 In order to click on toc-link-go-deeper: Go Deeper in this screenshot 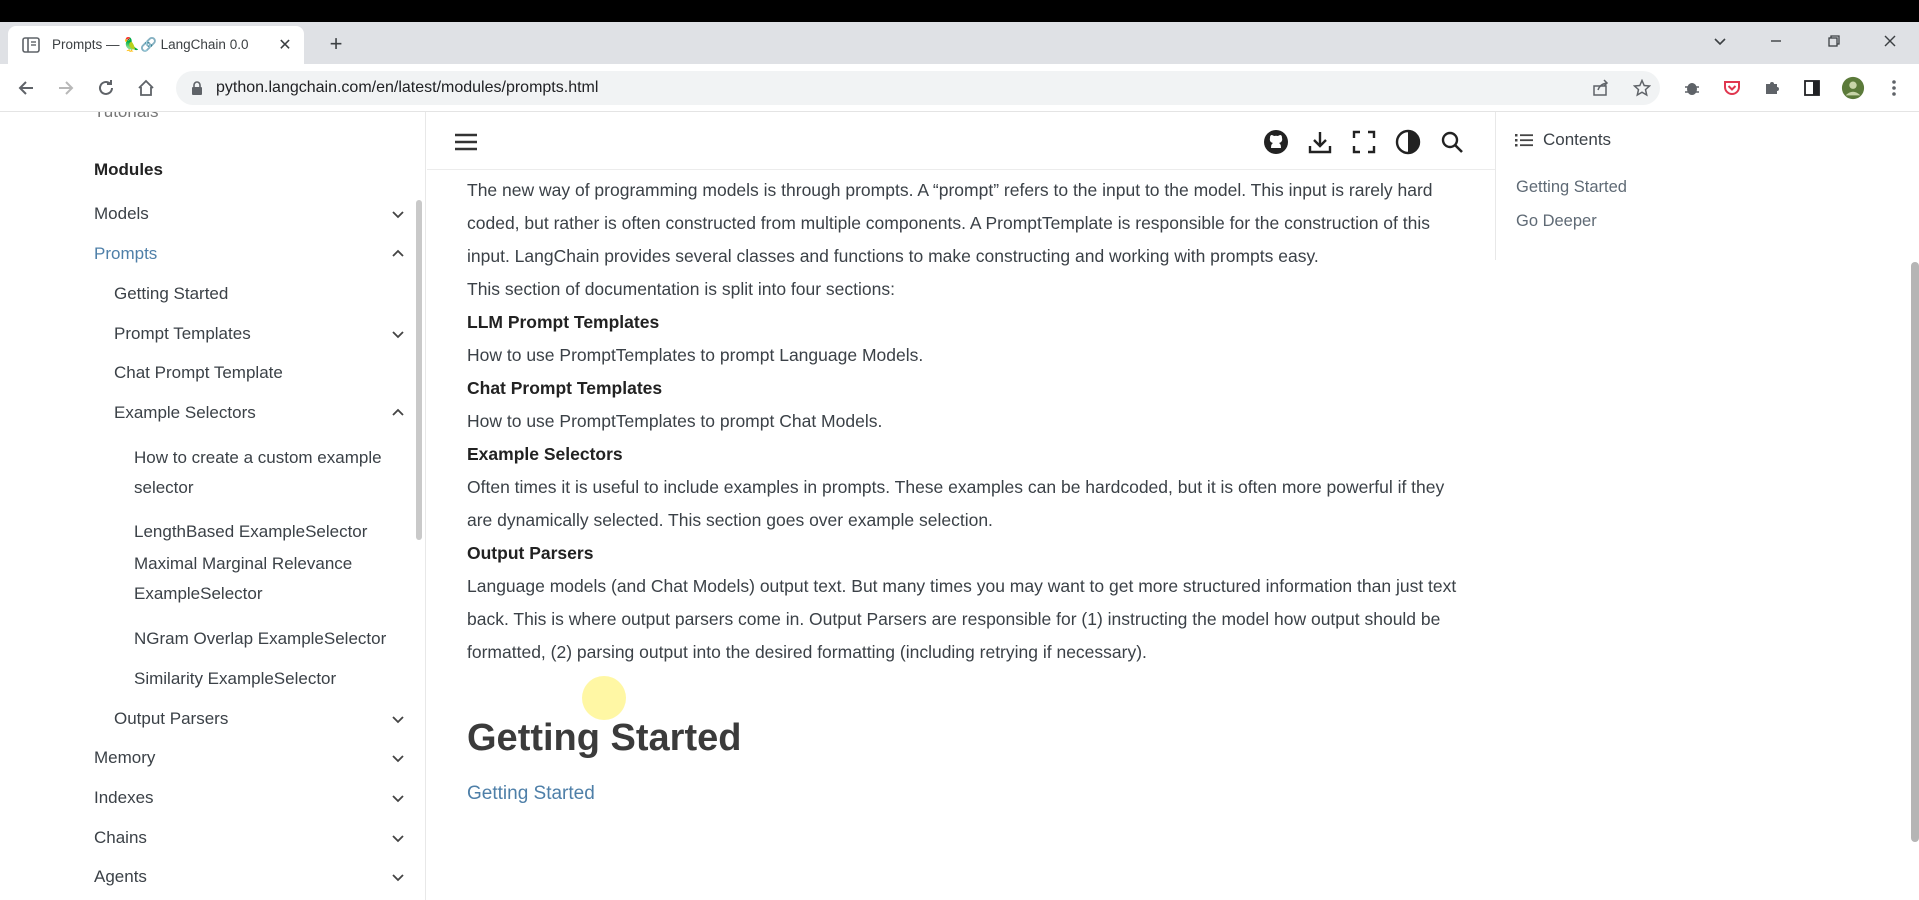, I will do `click(1556, 221)`.